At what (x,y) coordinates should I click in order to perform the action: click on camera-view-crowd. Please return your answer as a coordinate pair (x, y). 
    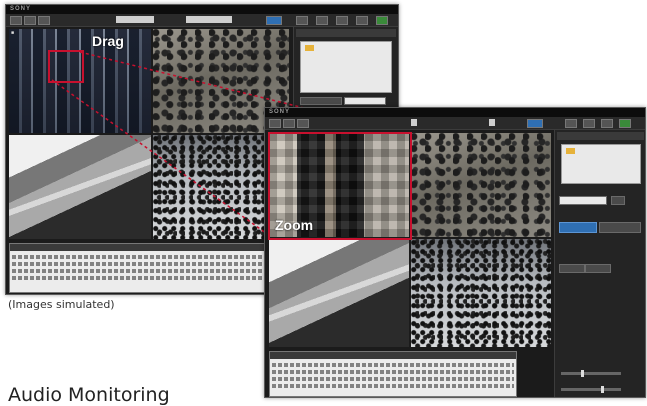
    Looking at the image, I should click on (481, 185).